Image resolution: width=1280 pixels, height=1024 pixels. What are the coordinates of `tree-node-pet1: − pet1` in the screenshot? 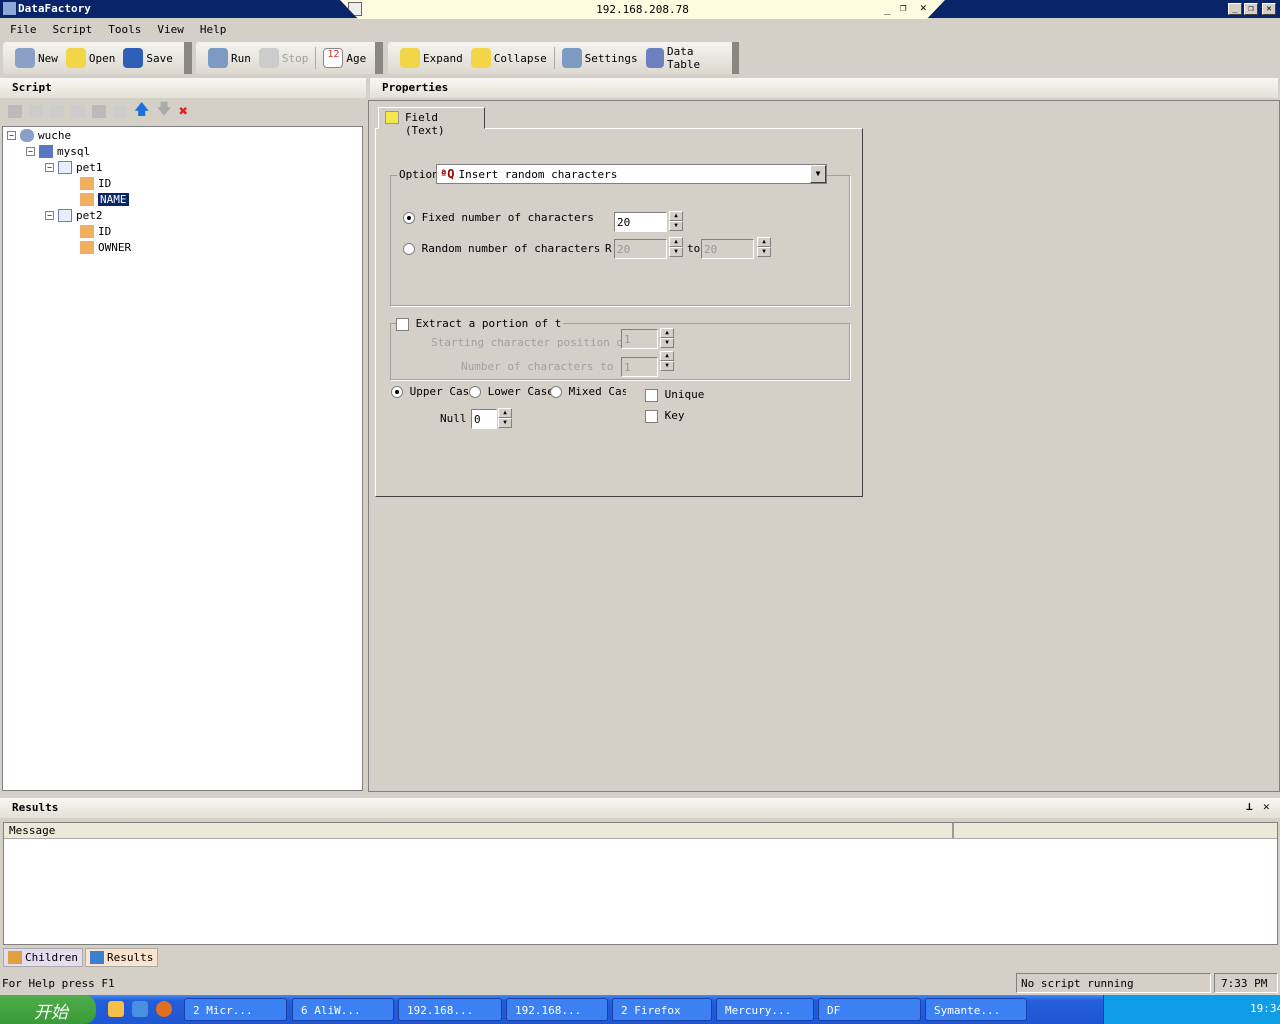 It's located at (74, 167).